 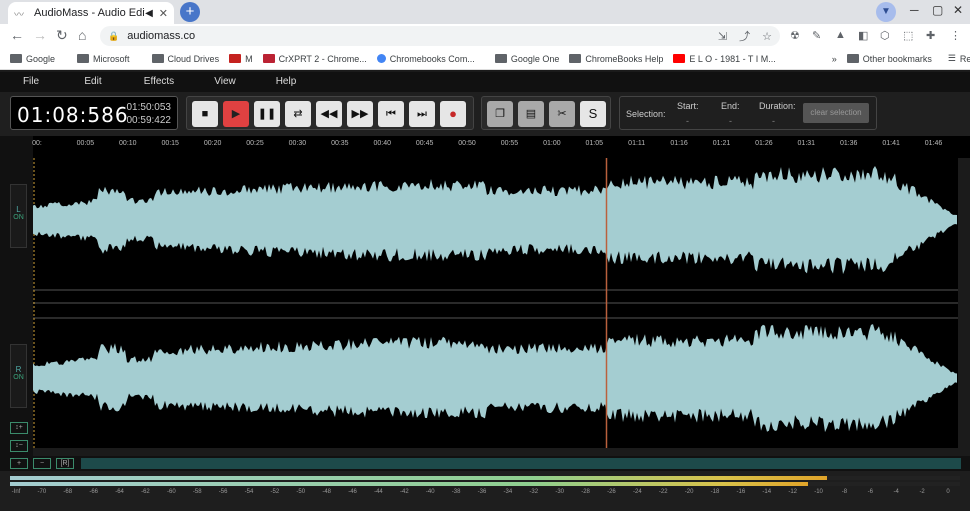 What do you see at coordinates (19, 463) in the screenshot?
I see `zoom-in-button: +` at bounding box center [19, 463].